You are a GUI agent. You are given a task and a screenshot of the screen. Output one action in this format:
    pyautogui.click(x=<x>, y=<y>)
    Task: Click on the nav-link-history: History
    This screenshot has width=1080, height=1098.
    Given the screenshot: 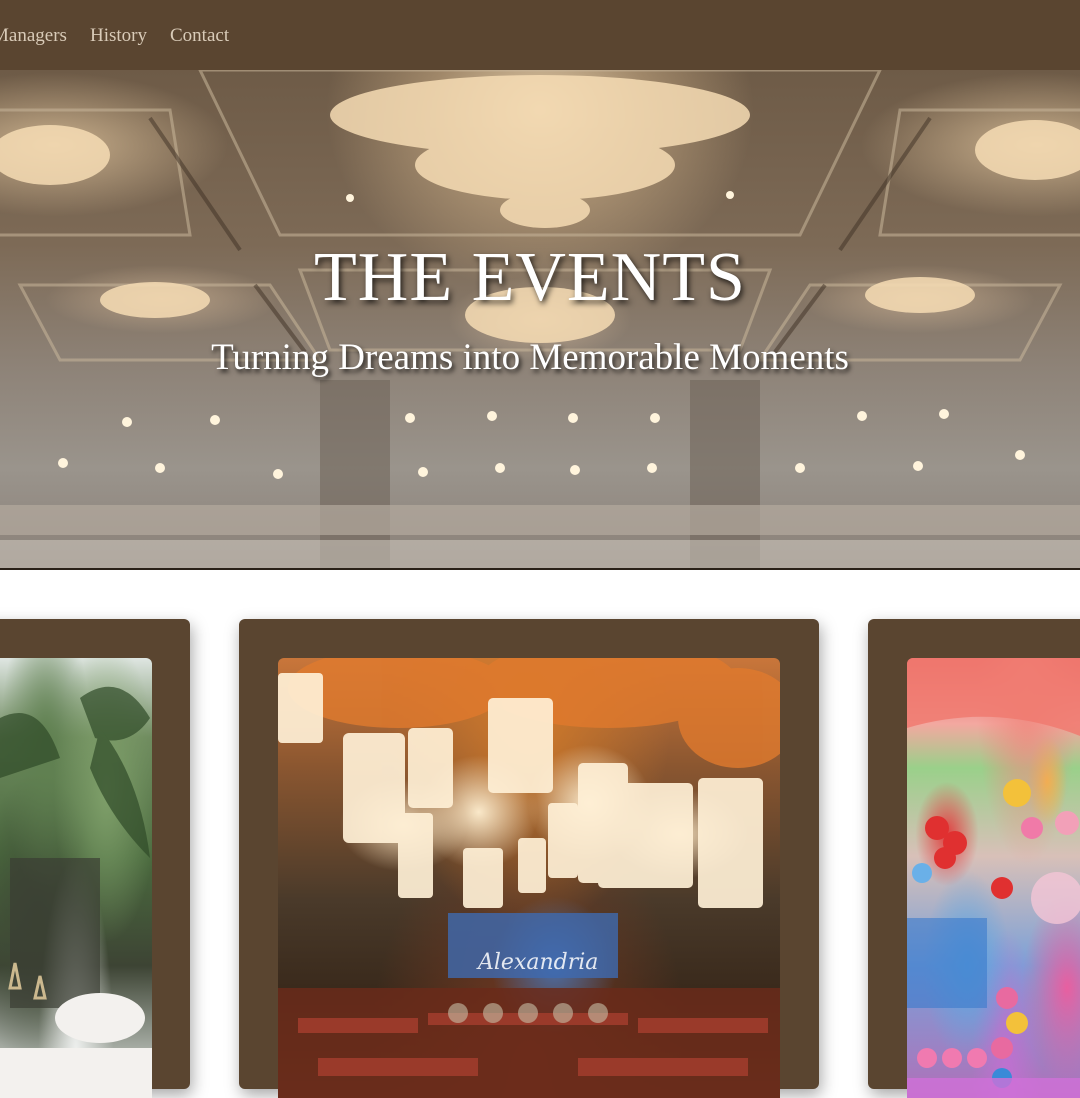 What is the action you would take?
    pyautogui.click(x=118, y=36)
    